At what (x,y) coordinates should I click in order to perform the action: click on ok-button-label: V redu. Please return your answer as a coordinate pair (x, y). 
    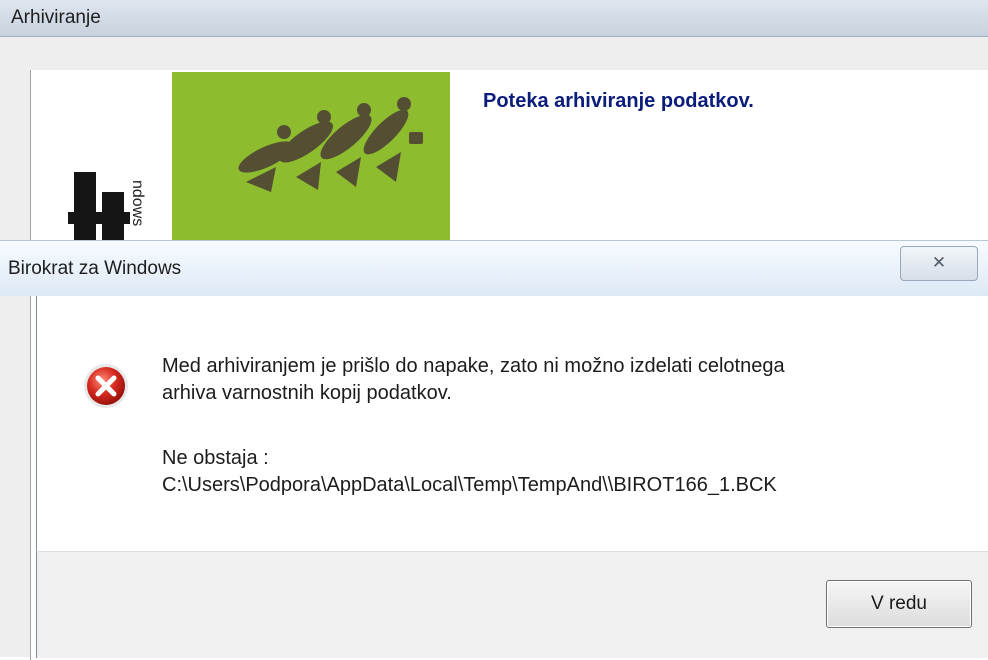
    Looking at the image, I should click on (899, 603).